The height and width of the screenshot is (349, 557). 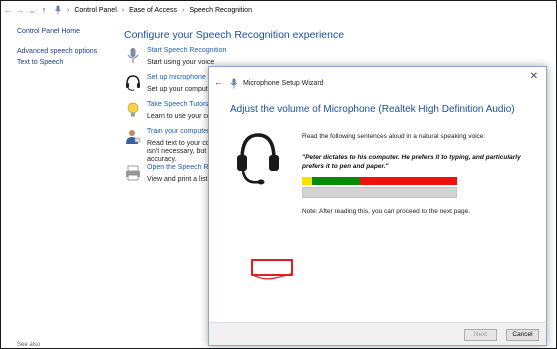 What do you see at coordinates (20, 10) in the screenshot?
I see `forward-arrow-icon: →` at bounding box center [20, 10].